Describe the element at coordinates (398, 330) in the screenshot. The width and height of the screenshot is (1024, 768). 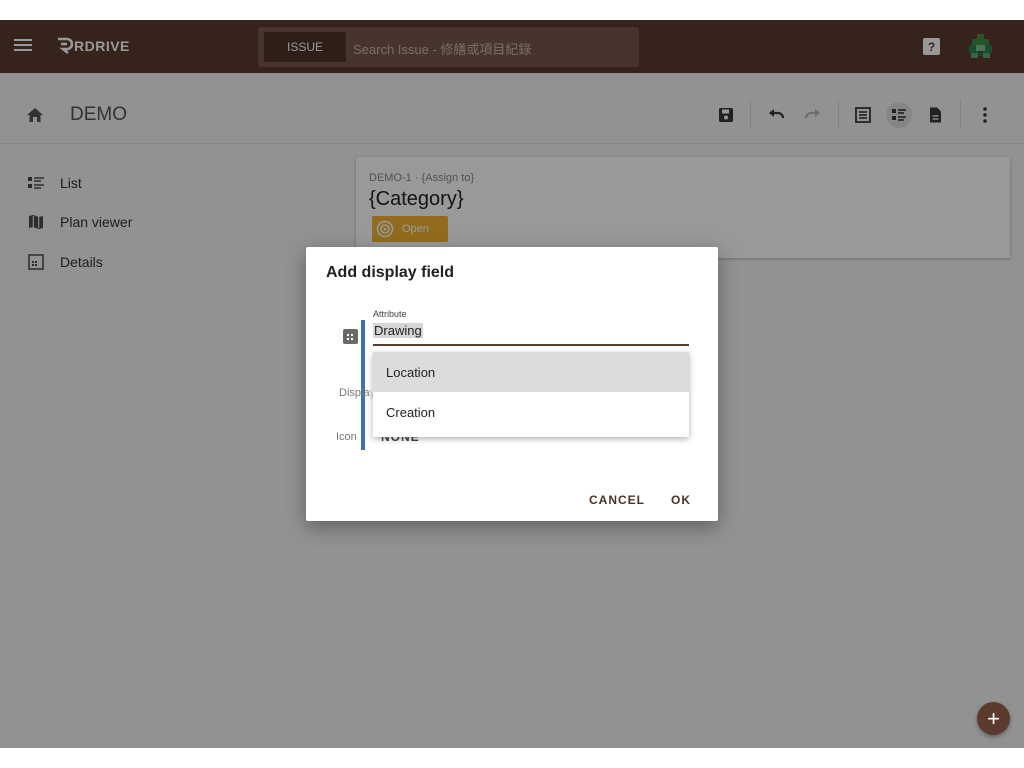
I see `attribute-select: Drawing` at that location.